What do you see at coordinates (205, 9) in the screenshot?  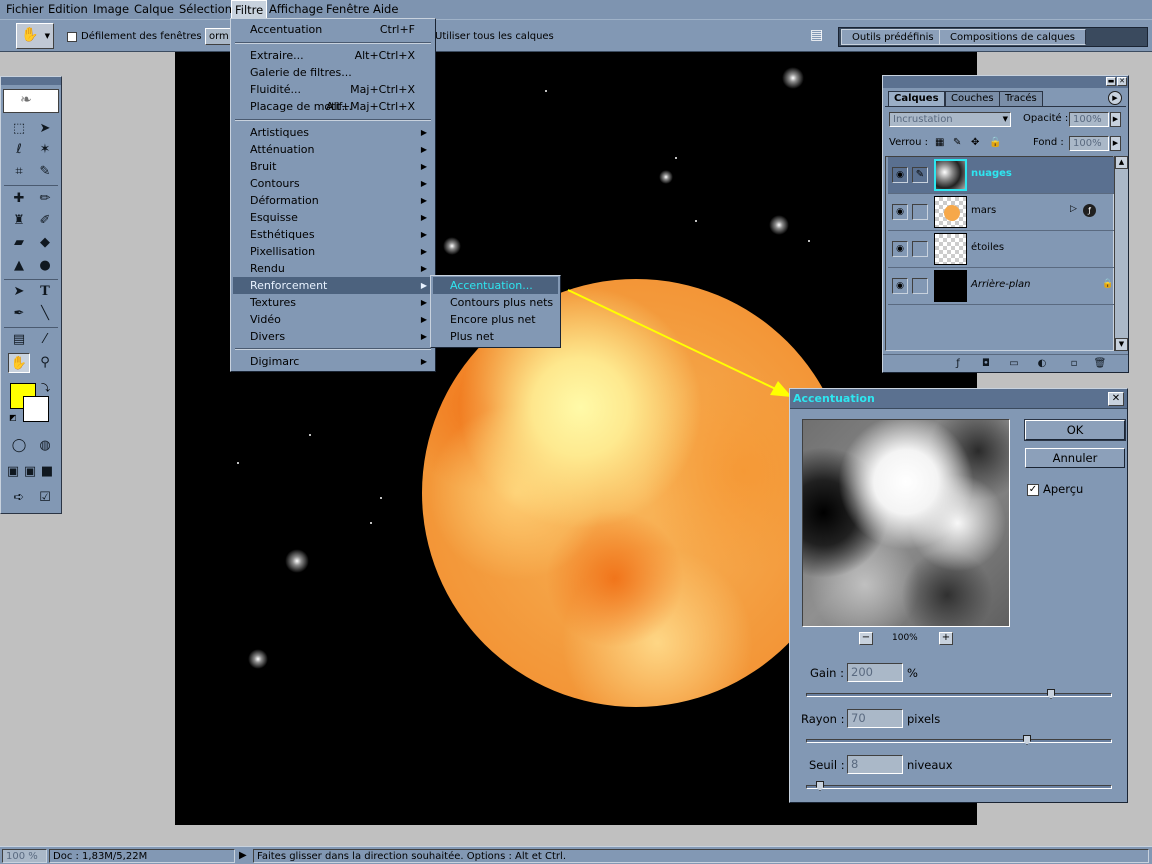 I see `menu-selection: Sélection` at bounding box center [205, 9].